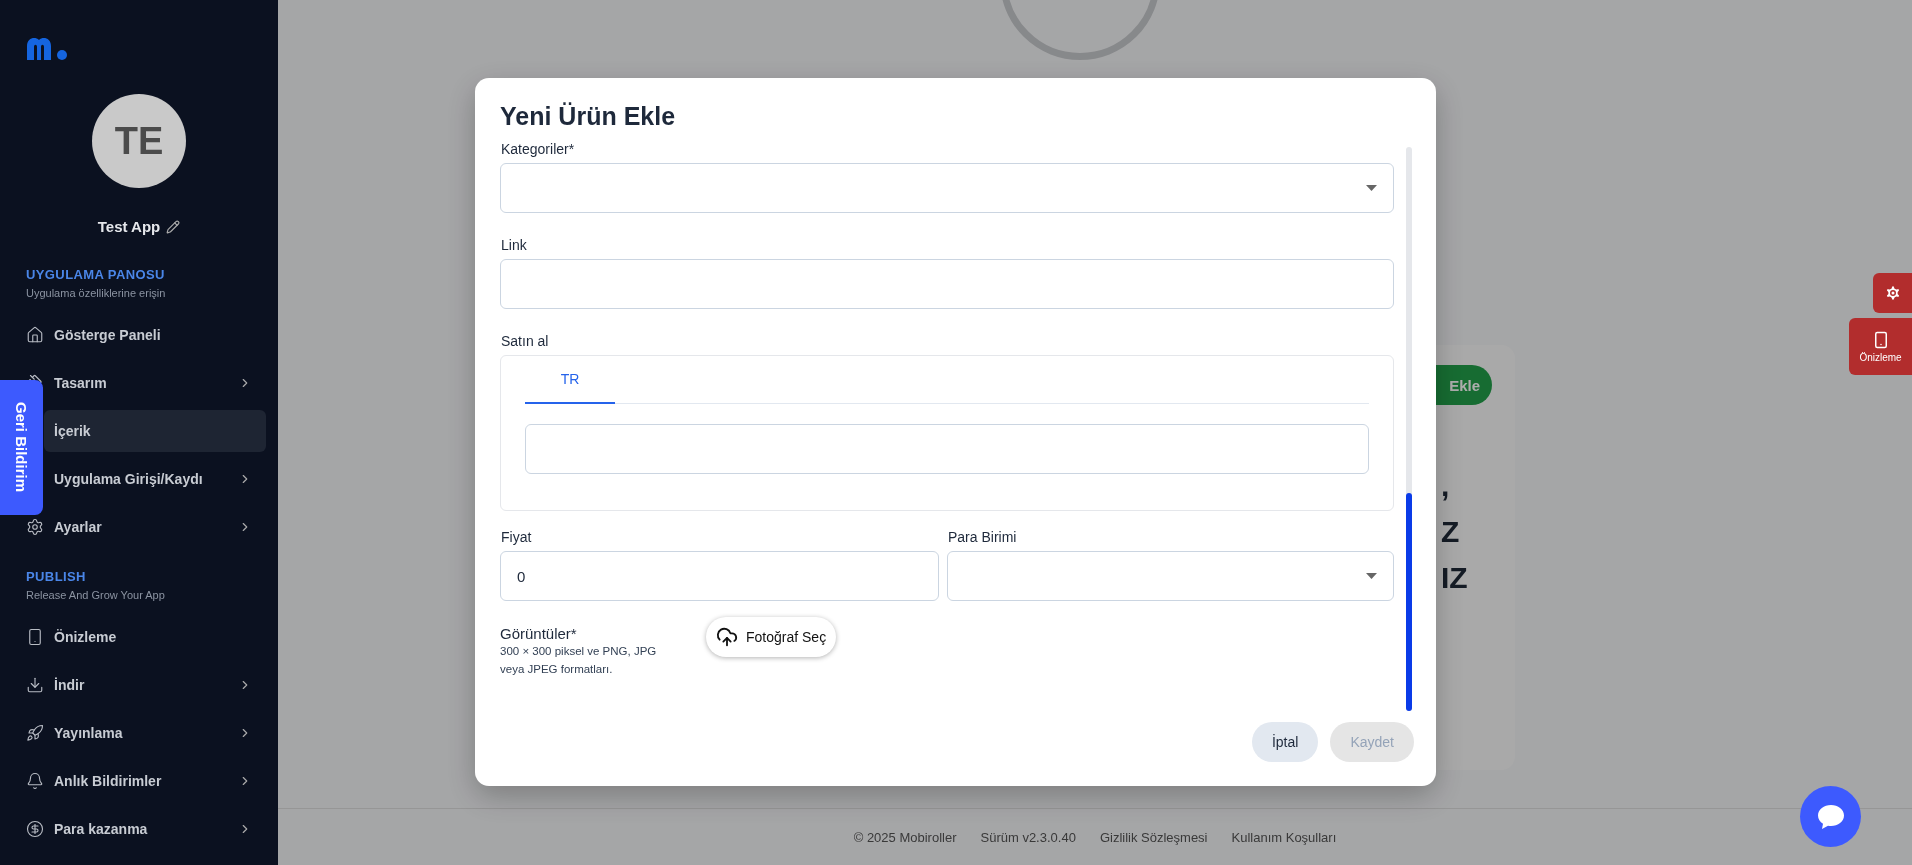  I want to click on cancel-button: İptal, so click(1285, 742).